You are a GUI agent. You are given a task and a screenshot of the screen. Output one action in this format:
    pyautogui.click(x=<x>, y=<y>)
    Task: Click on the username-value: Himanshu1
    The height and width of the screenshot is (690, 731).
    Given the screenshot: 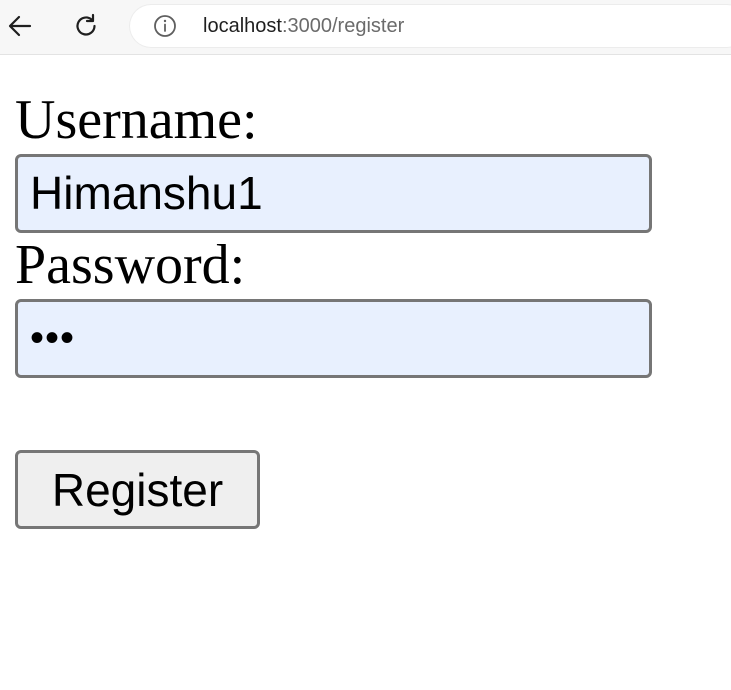 What is the action you would take?
    pyautogui.click(x=146, y=193)
    